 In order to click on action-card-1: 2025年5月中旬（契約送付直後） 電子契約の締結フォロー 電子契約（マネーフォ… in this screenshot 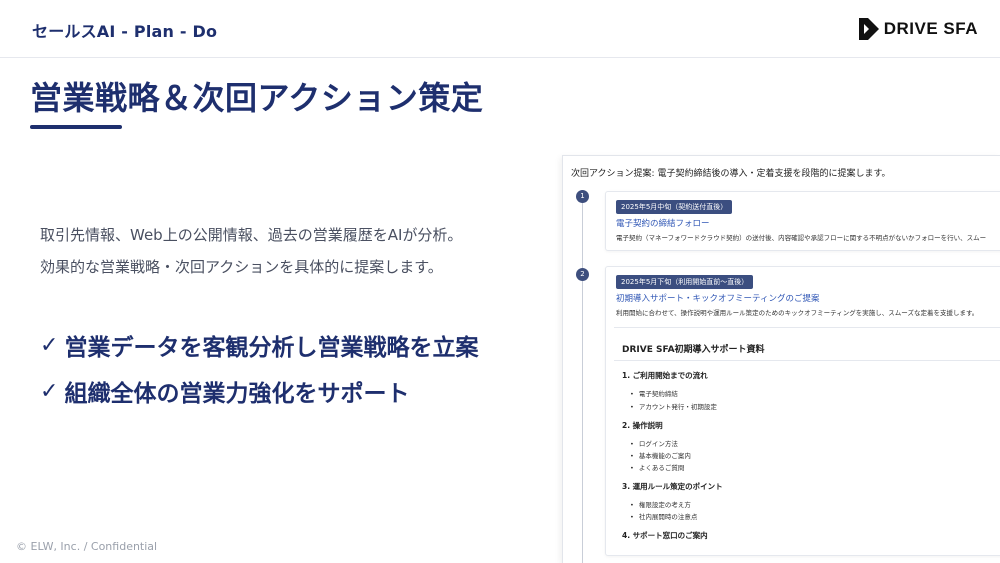, I will do `click(802, 221)`.